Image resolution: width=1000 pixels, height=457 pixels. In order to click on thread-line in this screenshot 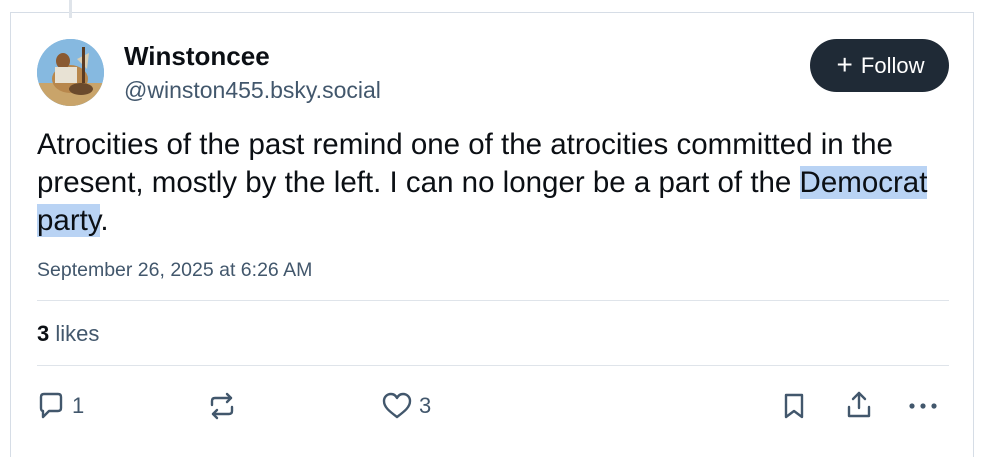, I will do `click(70, 9)`.